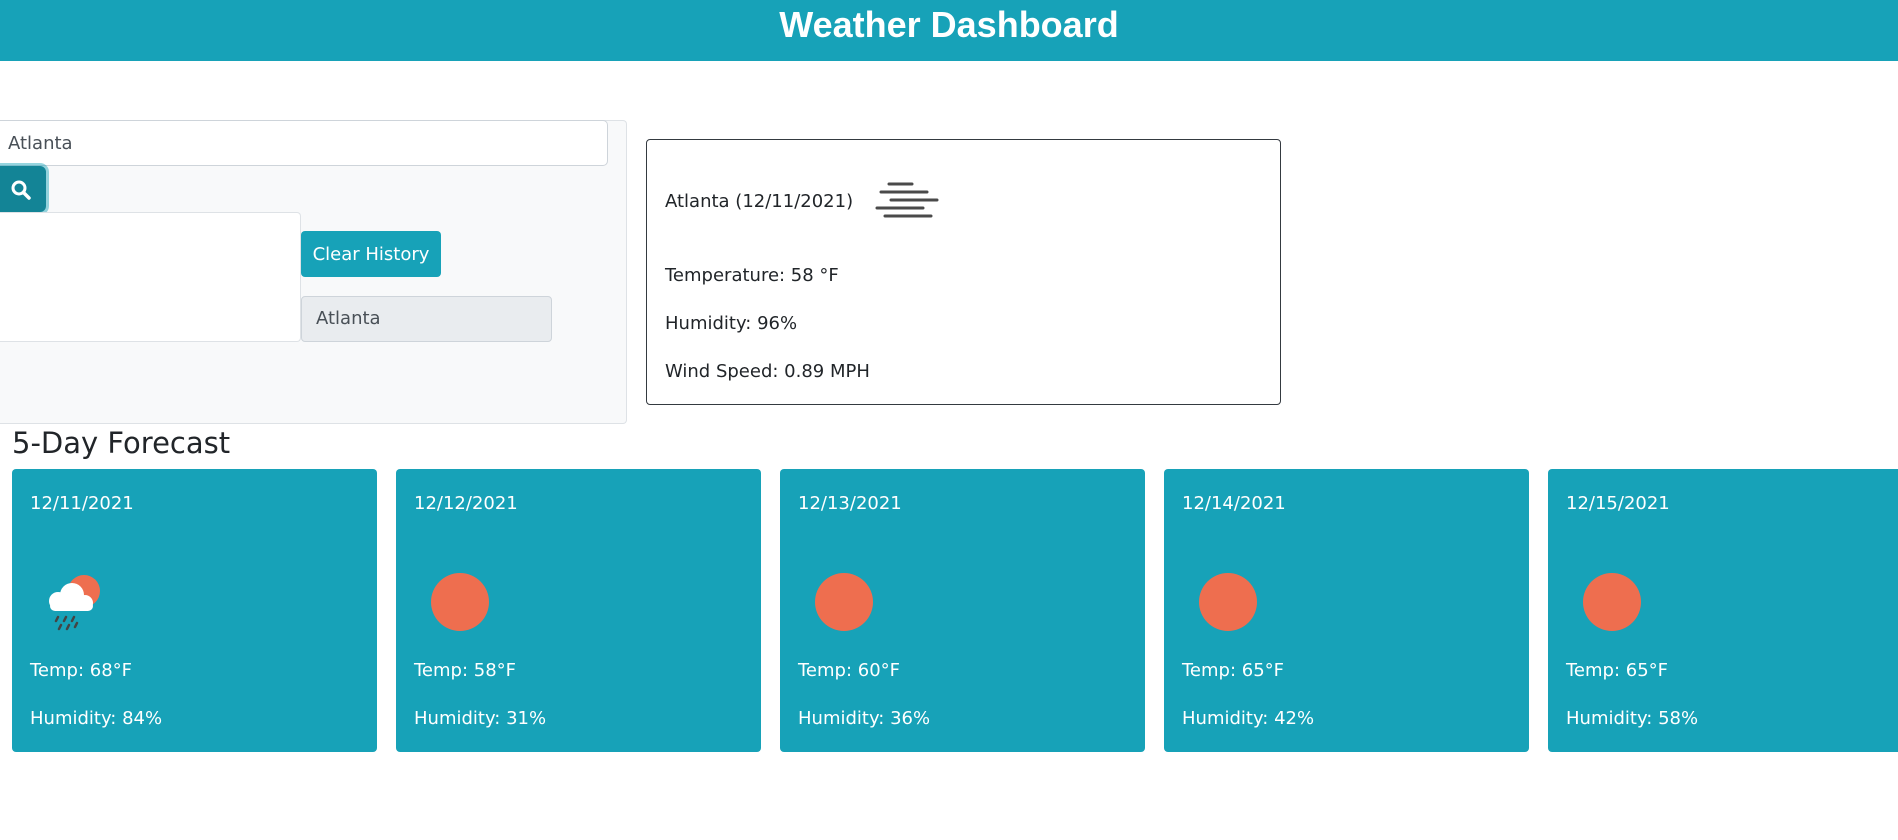 Image resolution: width=1898 pixels, height=840 pixels. What do you see at coordinates (74, 603) in the screenshot?
I see `rain-sun-icon` at bounding box center [74, 603].